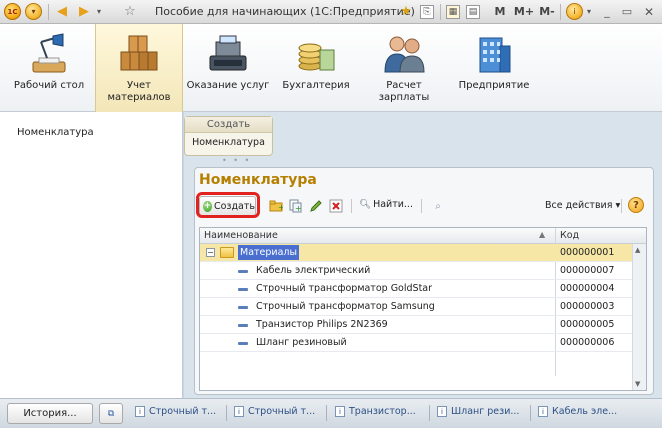 This screenshot has height=428, width=662. I want to click on building-icon, so click(494, 54).